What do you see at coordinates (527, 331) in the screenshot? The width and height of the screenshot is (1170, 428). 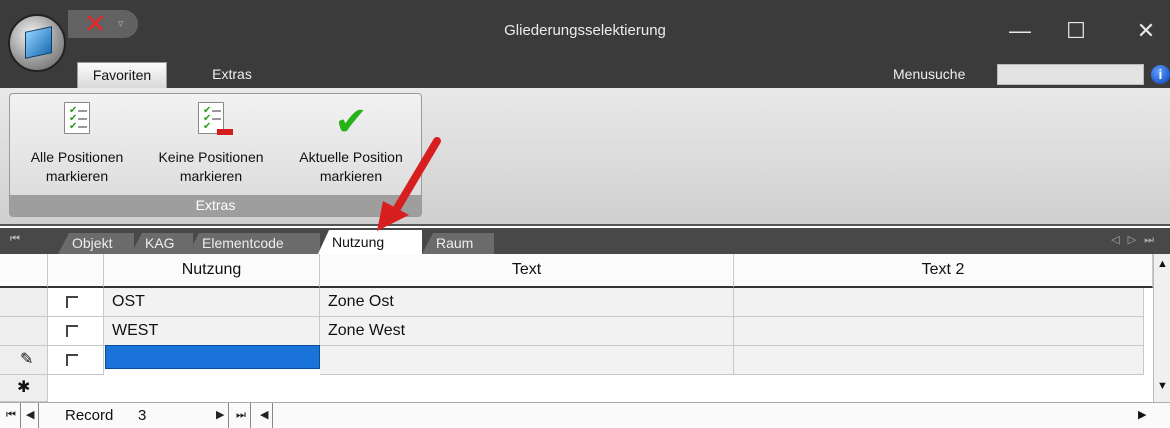 I see `cell-text: Zone West` at bounding box center [527, 331].